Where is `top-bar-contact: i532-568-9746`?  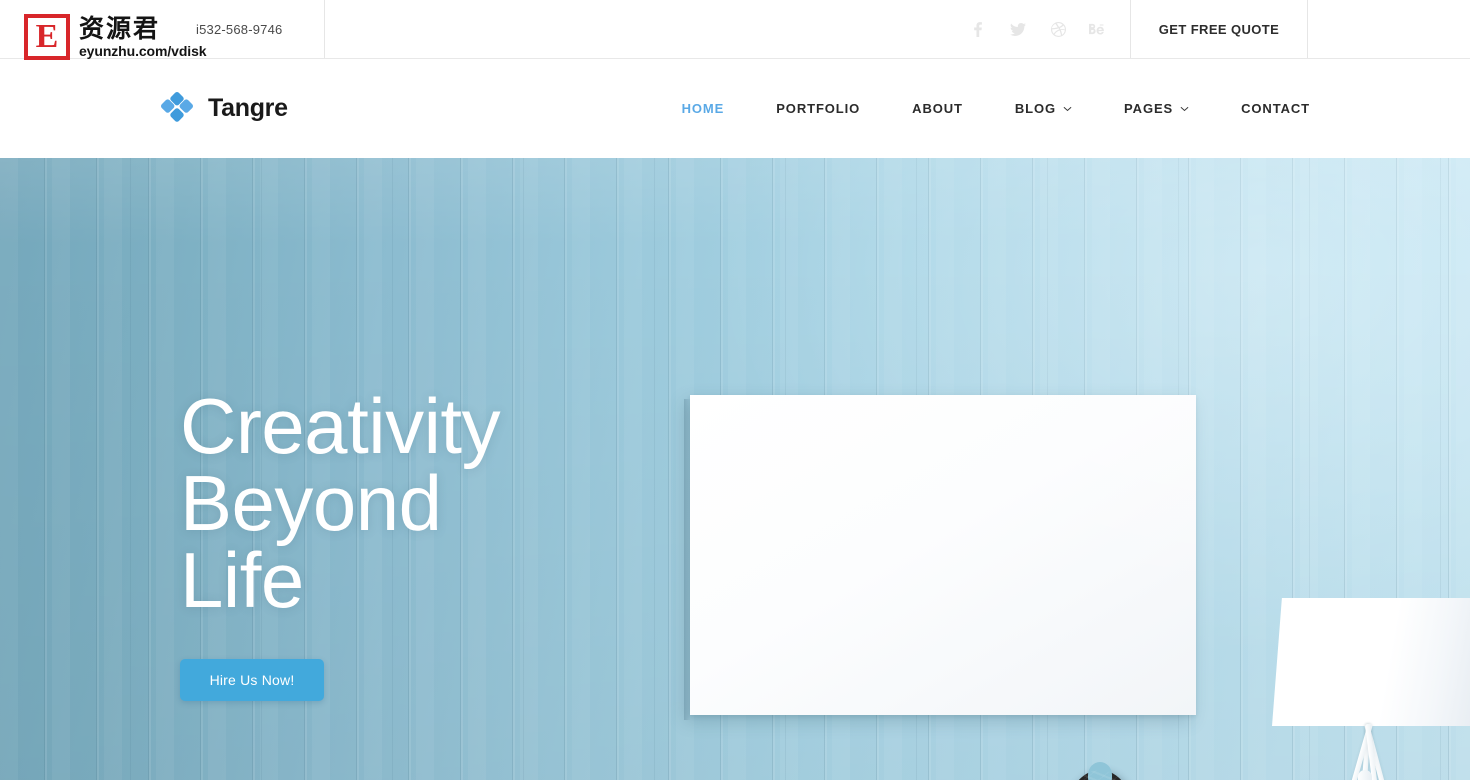
top-bar-contact: i532-568-9746 is located at coordinates (162, 29).